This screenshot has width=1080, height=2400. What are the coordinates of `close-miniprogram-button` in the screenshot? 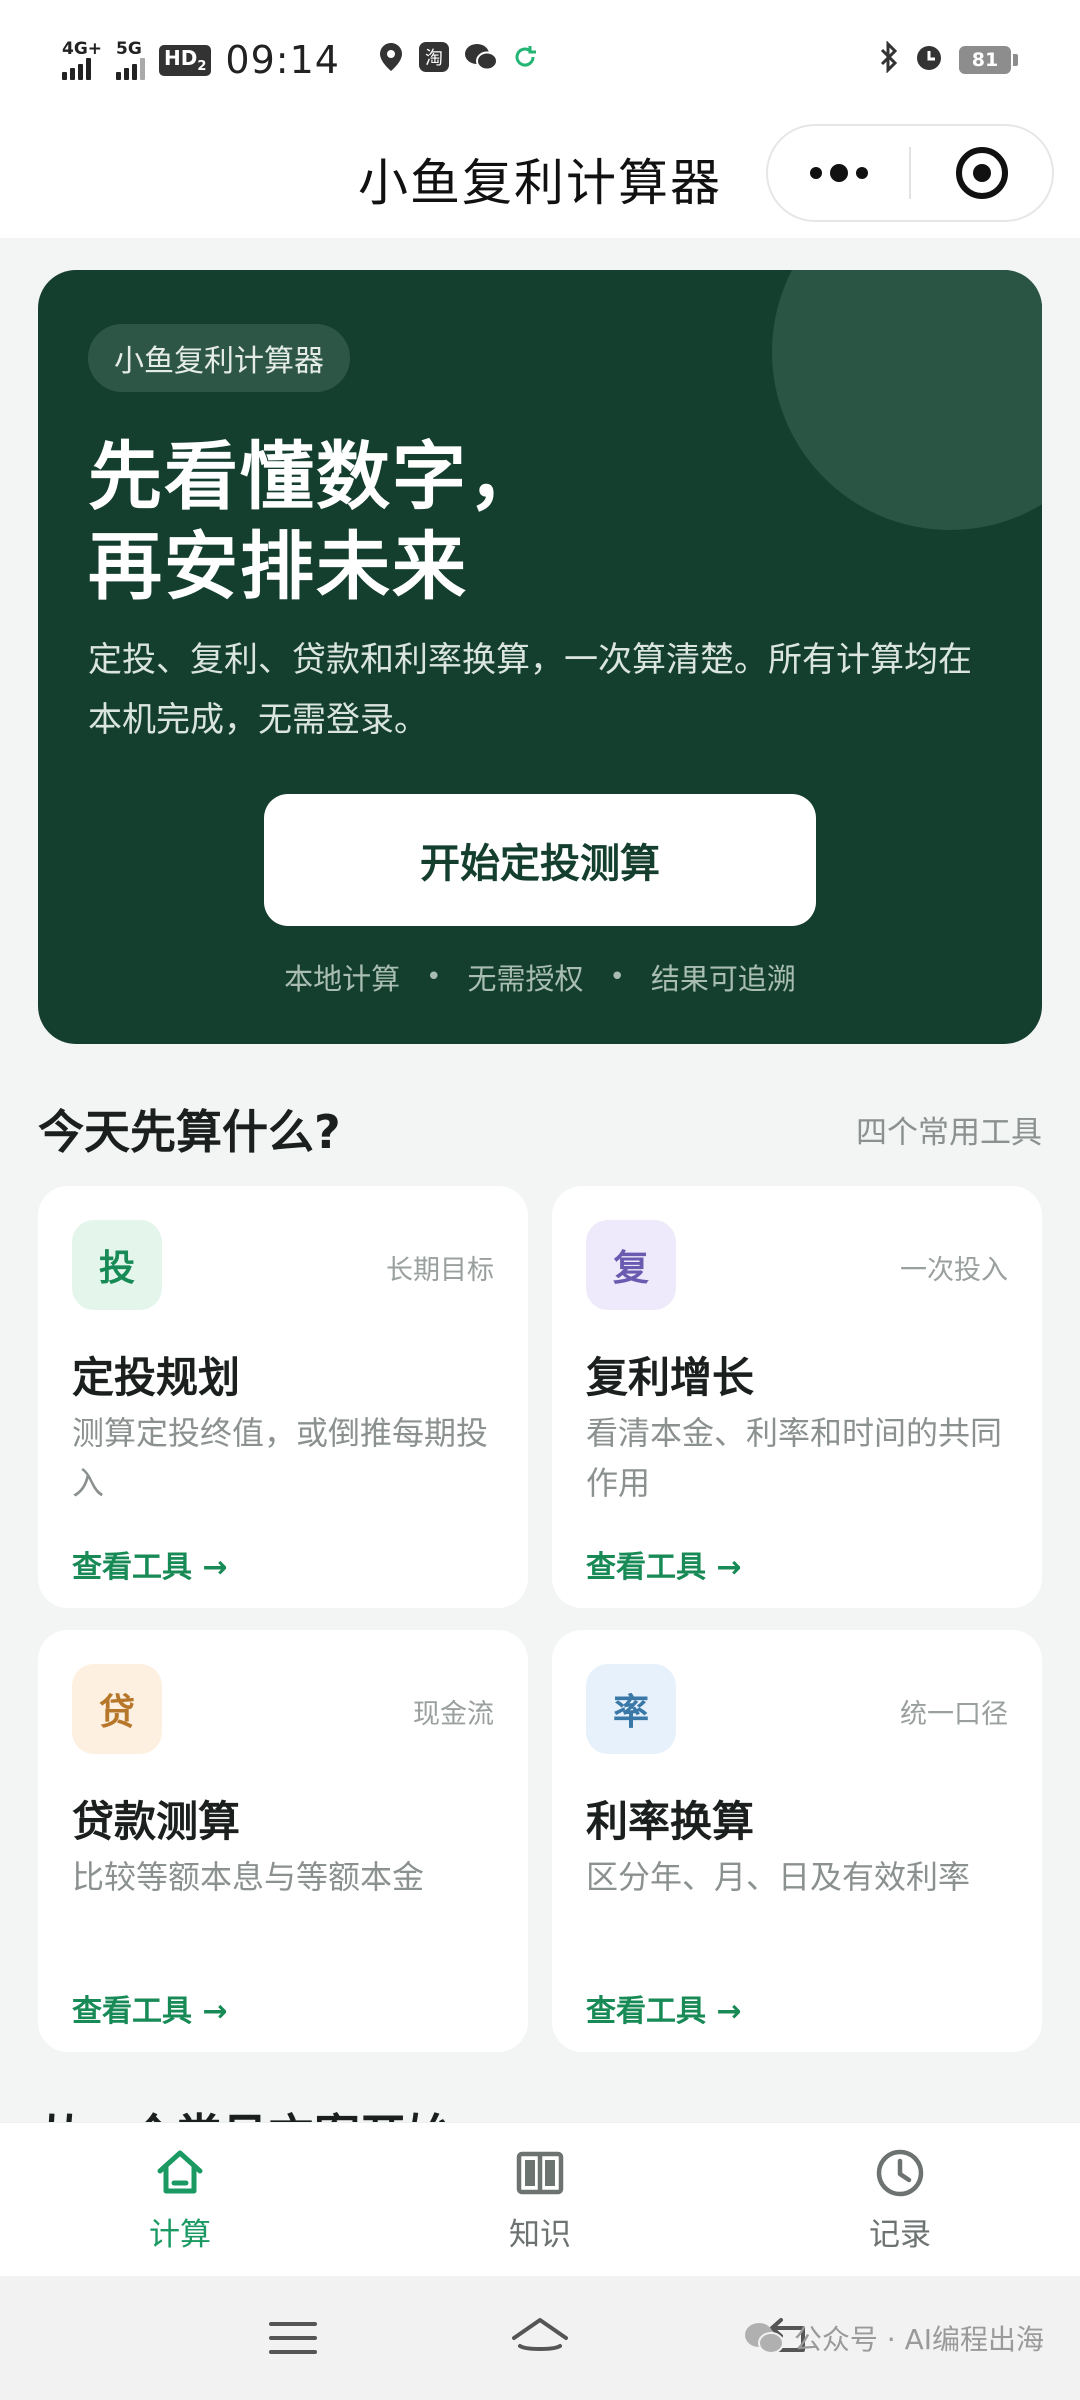 It's located at (981, 173).